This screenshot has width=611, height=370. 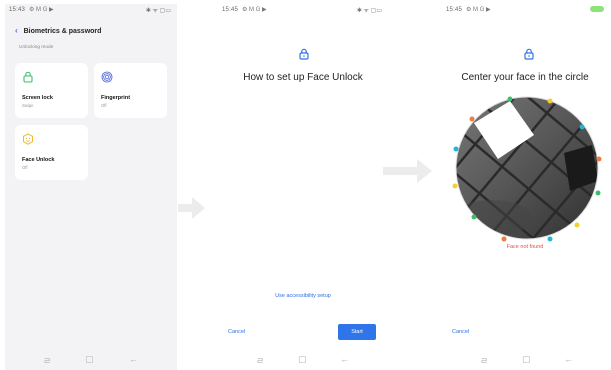 What do you see at coordinates (62, 31) in the screenshot?
I see `page-title: Biometrics & password` at bounding box center [62, 31].